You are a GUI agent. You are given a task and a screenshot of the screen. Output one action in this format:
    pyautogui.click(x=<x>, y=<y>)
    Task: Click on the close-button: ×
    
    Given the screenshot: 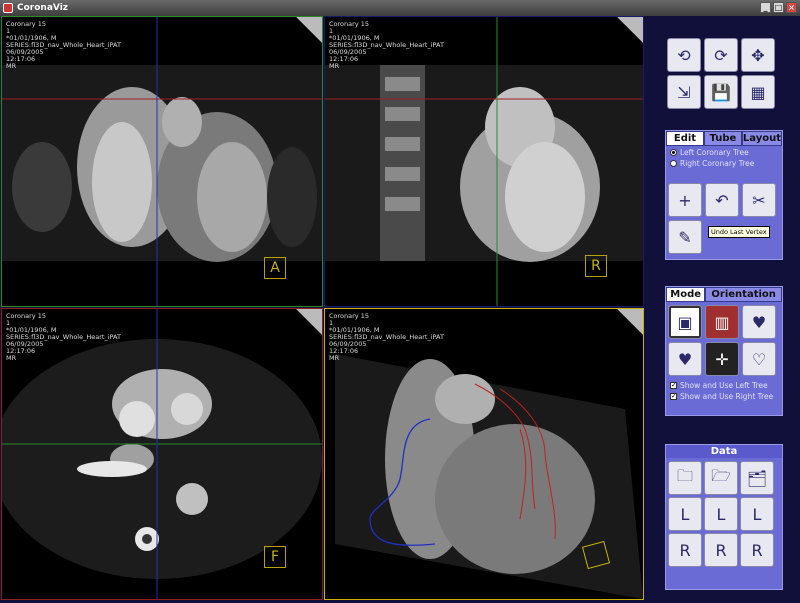 What is the action you would take?
    pyautogui.click(x=791, y=7)
    